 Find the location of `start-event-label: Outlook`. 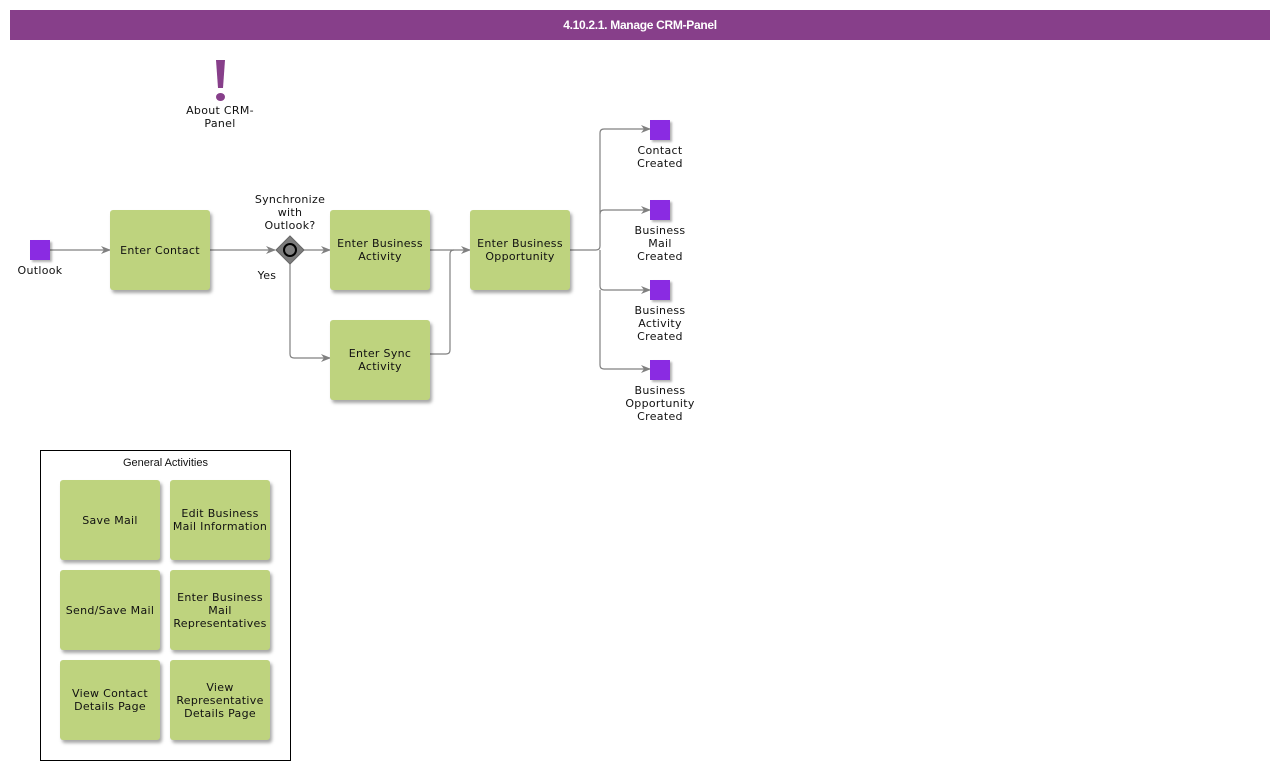

start-event-label: Outlook is located at coordinates (40, 270).